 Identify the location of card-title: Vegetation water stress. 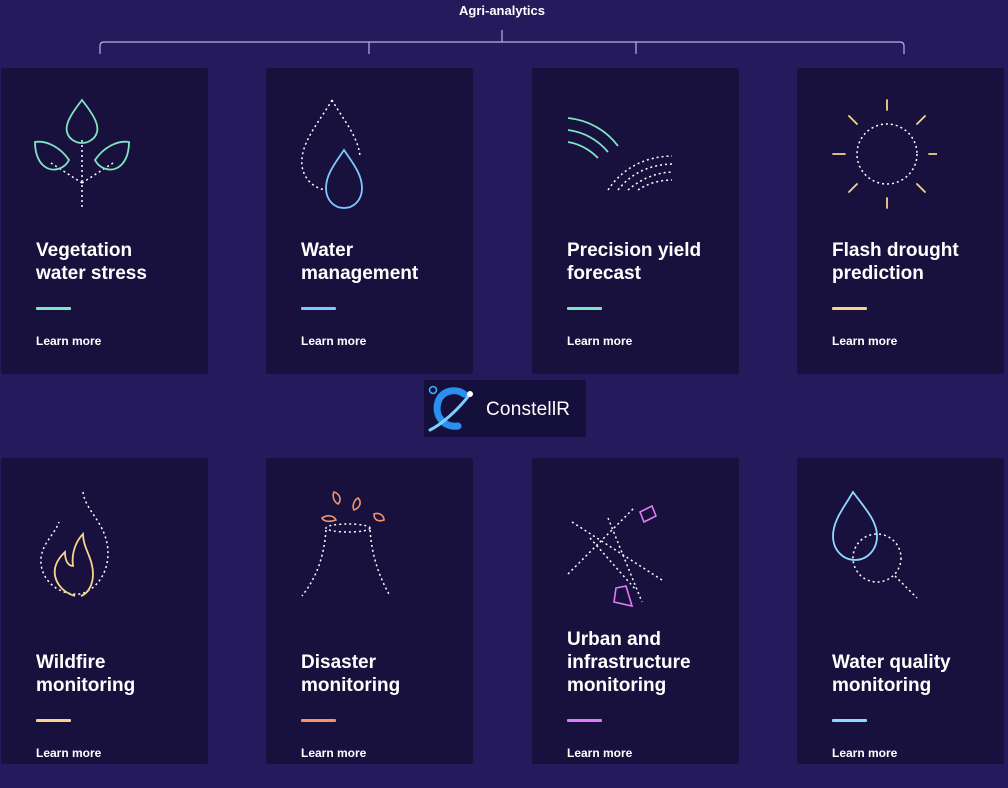
(91, 262).